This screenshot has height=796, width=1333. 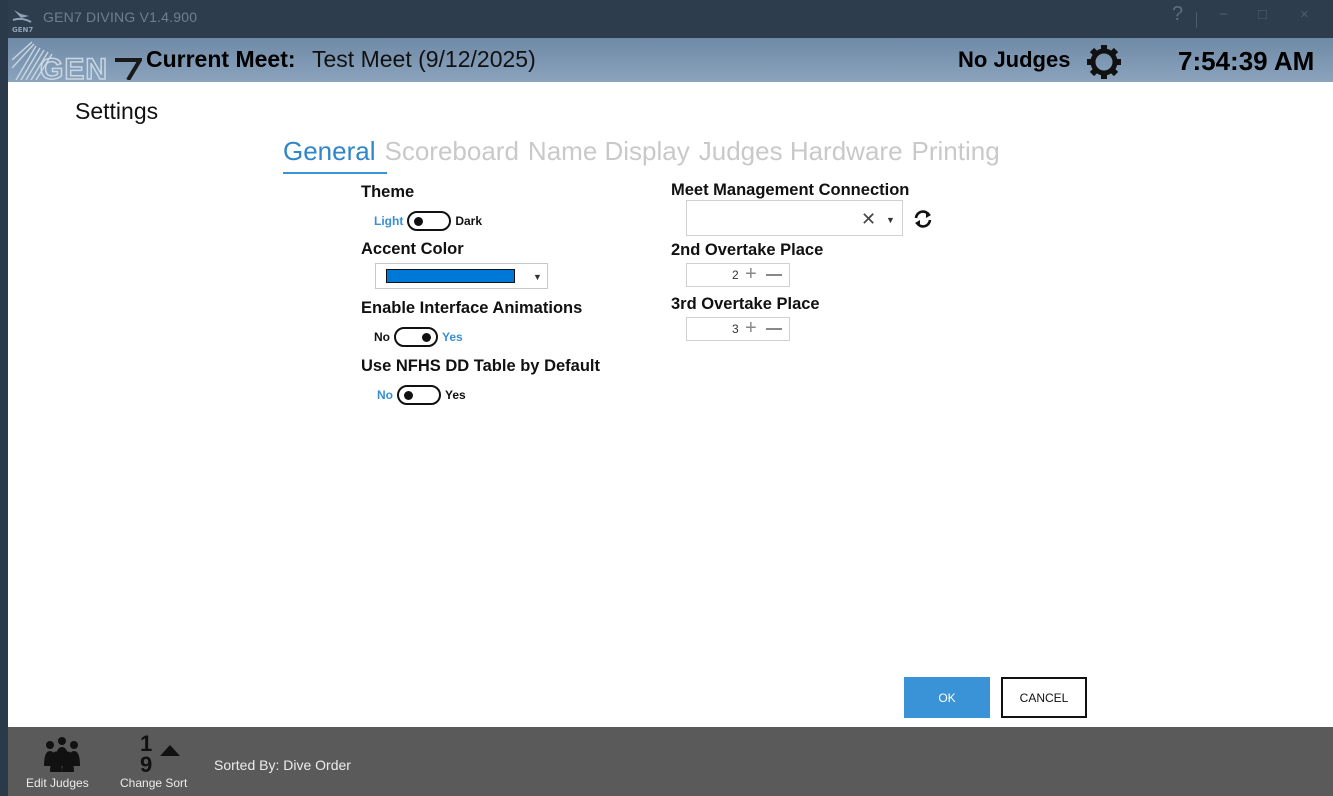 I want to click on window-title: GEN7 DIVING V1.4.900, so click(x=120, y=17).